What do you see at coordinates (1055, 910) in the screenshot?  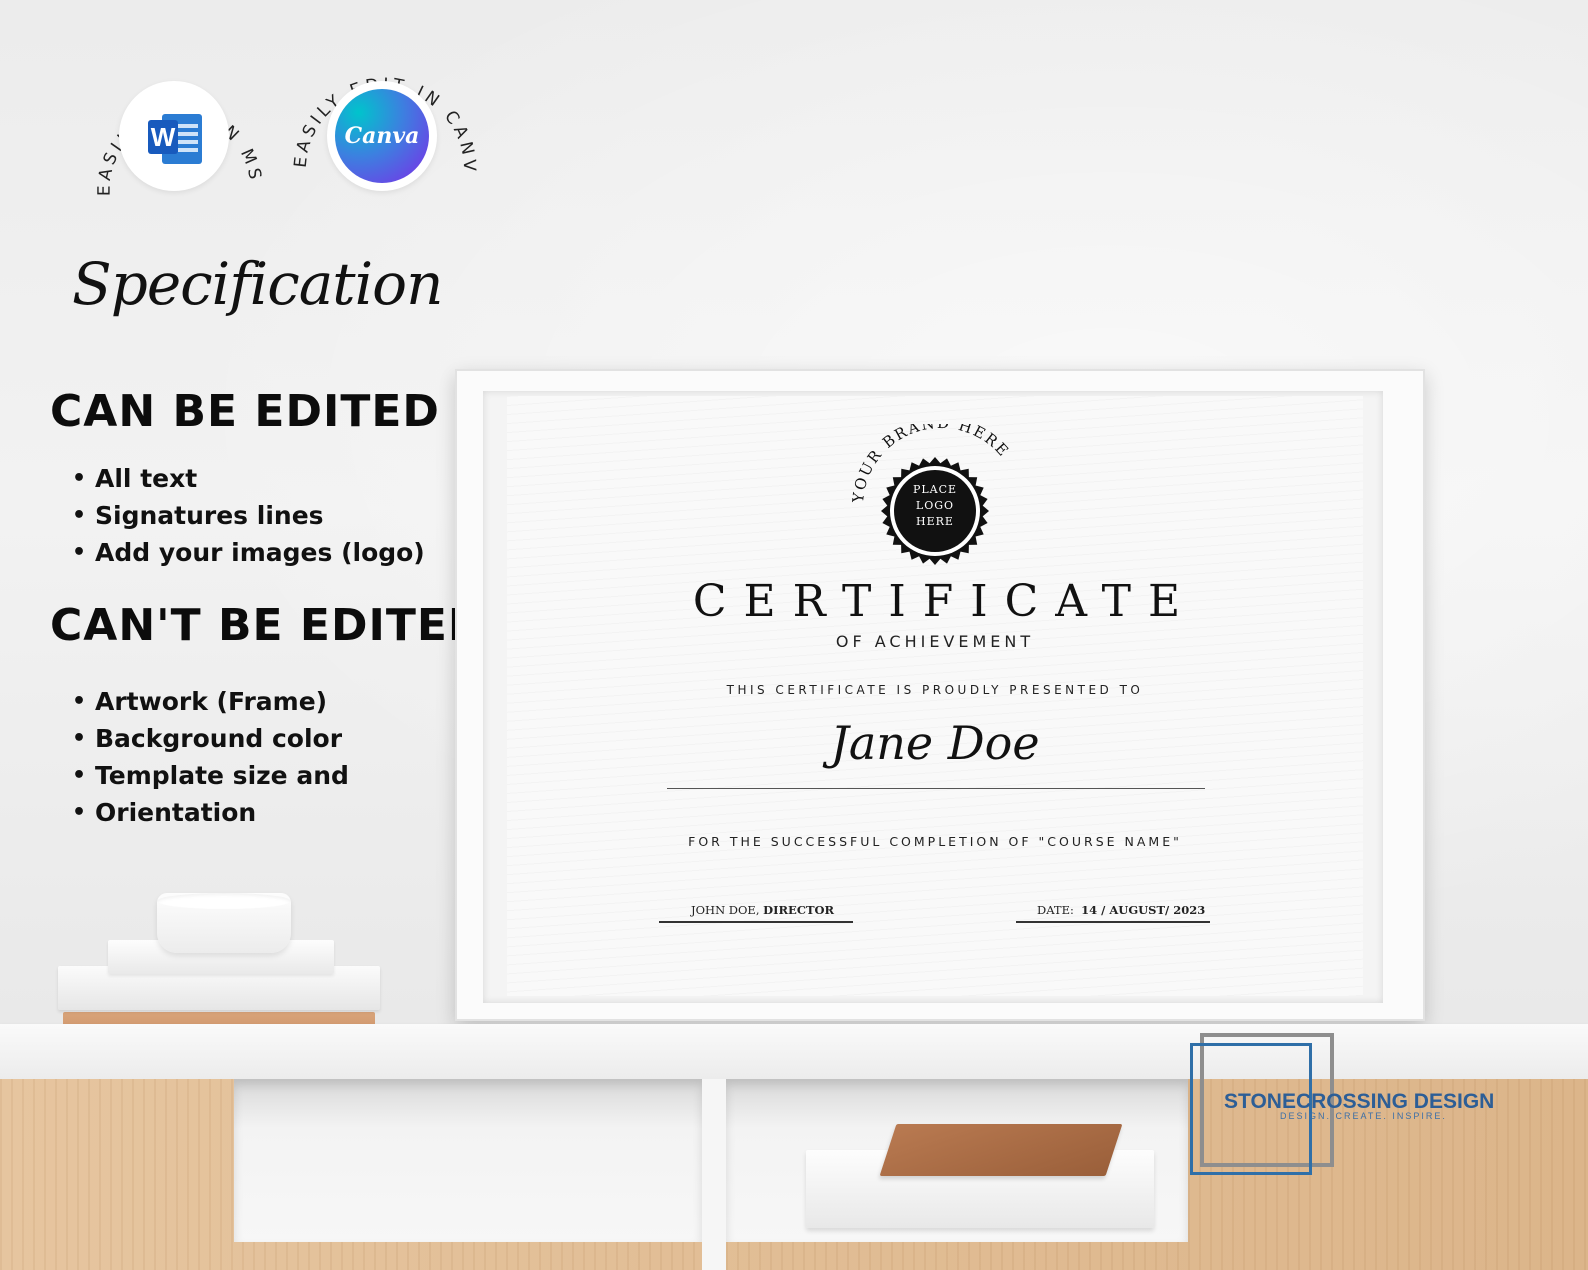 I see `date-label: DATE:` at bounding box center [1055, 910].